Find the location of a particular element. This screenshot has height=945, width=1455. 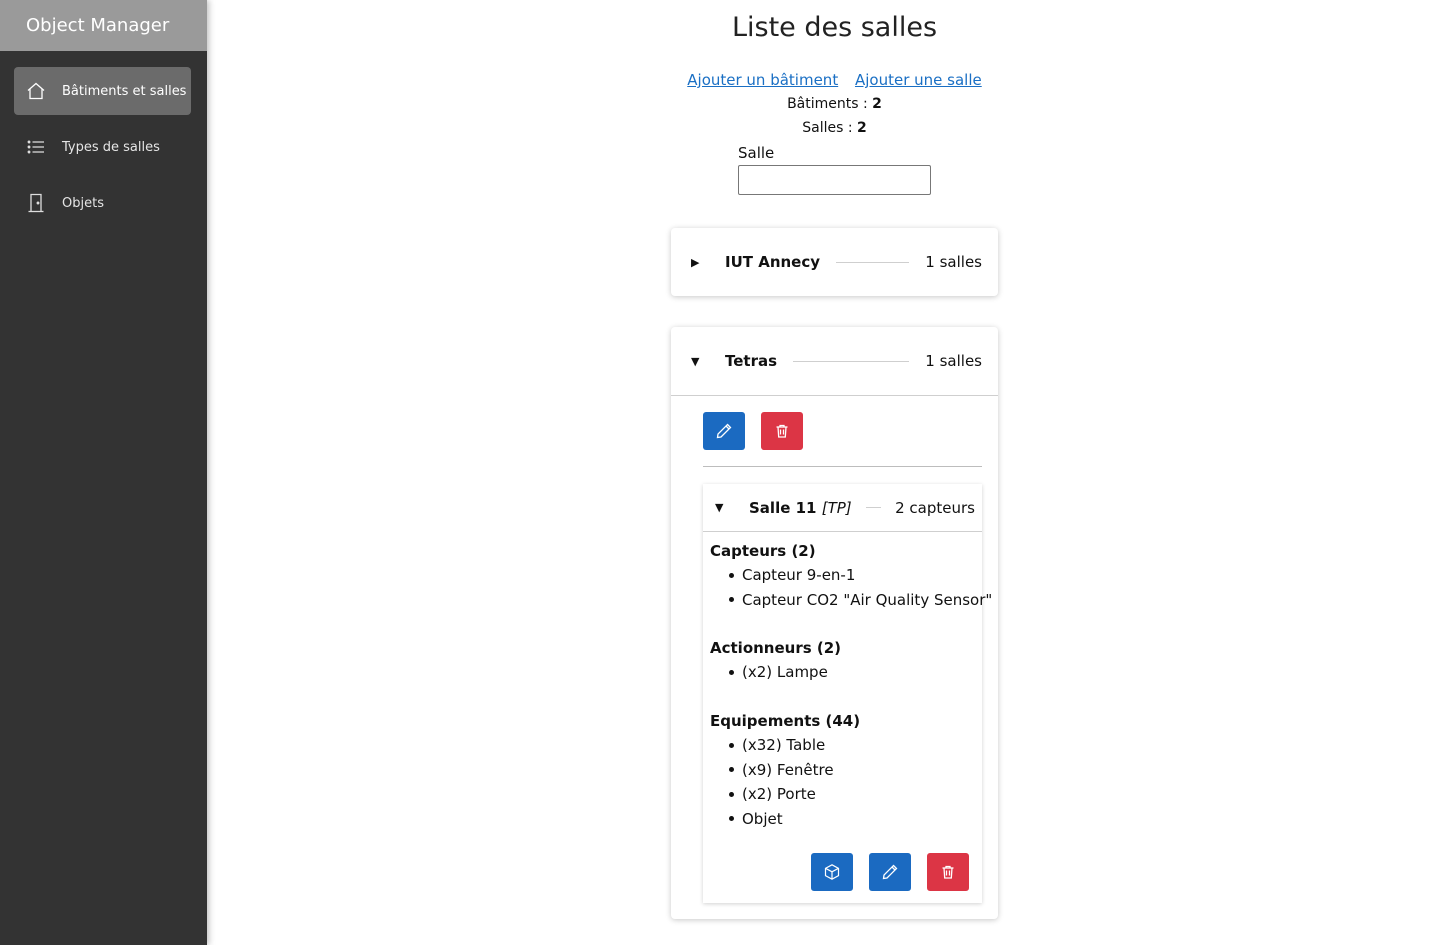

room-type: [TP] is located at coordinates (836, 507).